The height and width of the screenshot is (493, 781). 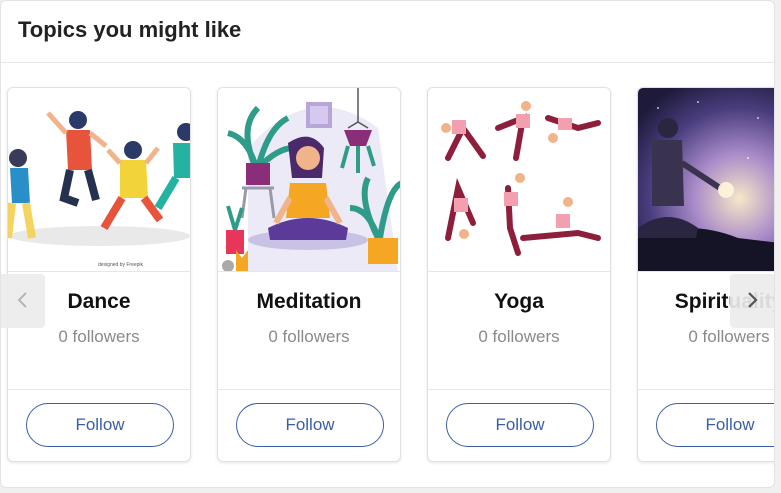 I want to click on carousel-prev-button, so click(x=23, y=301).